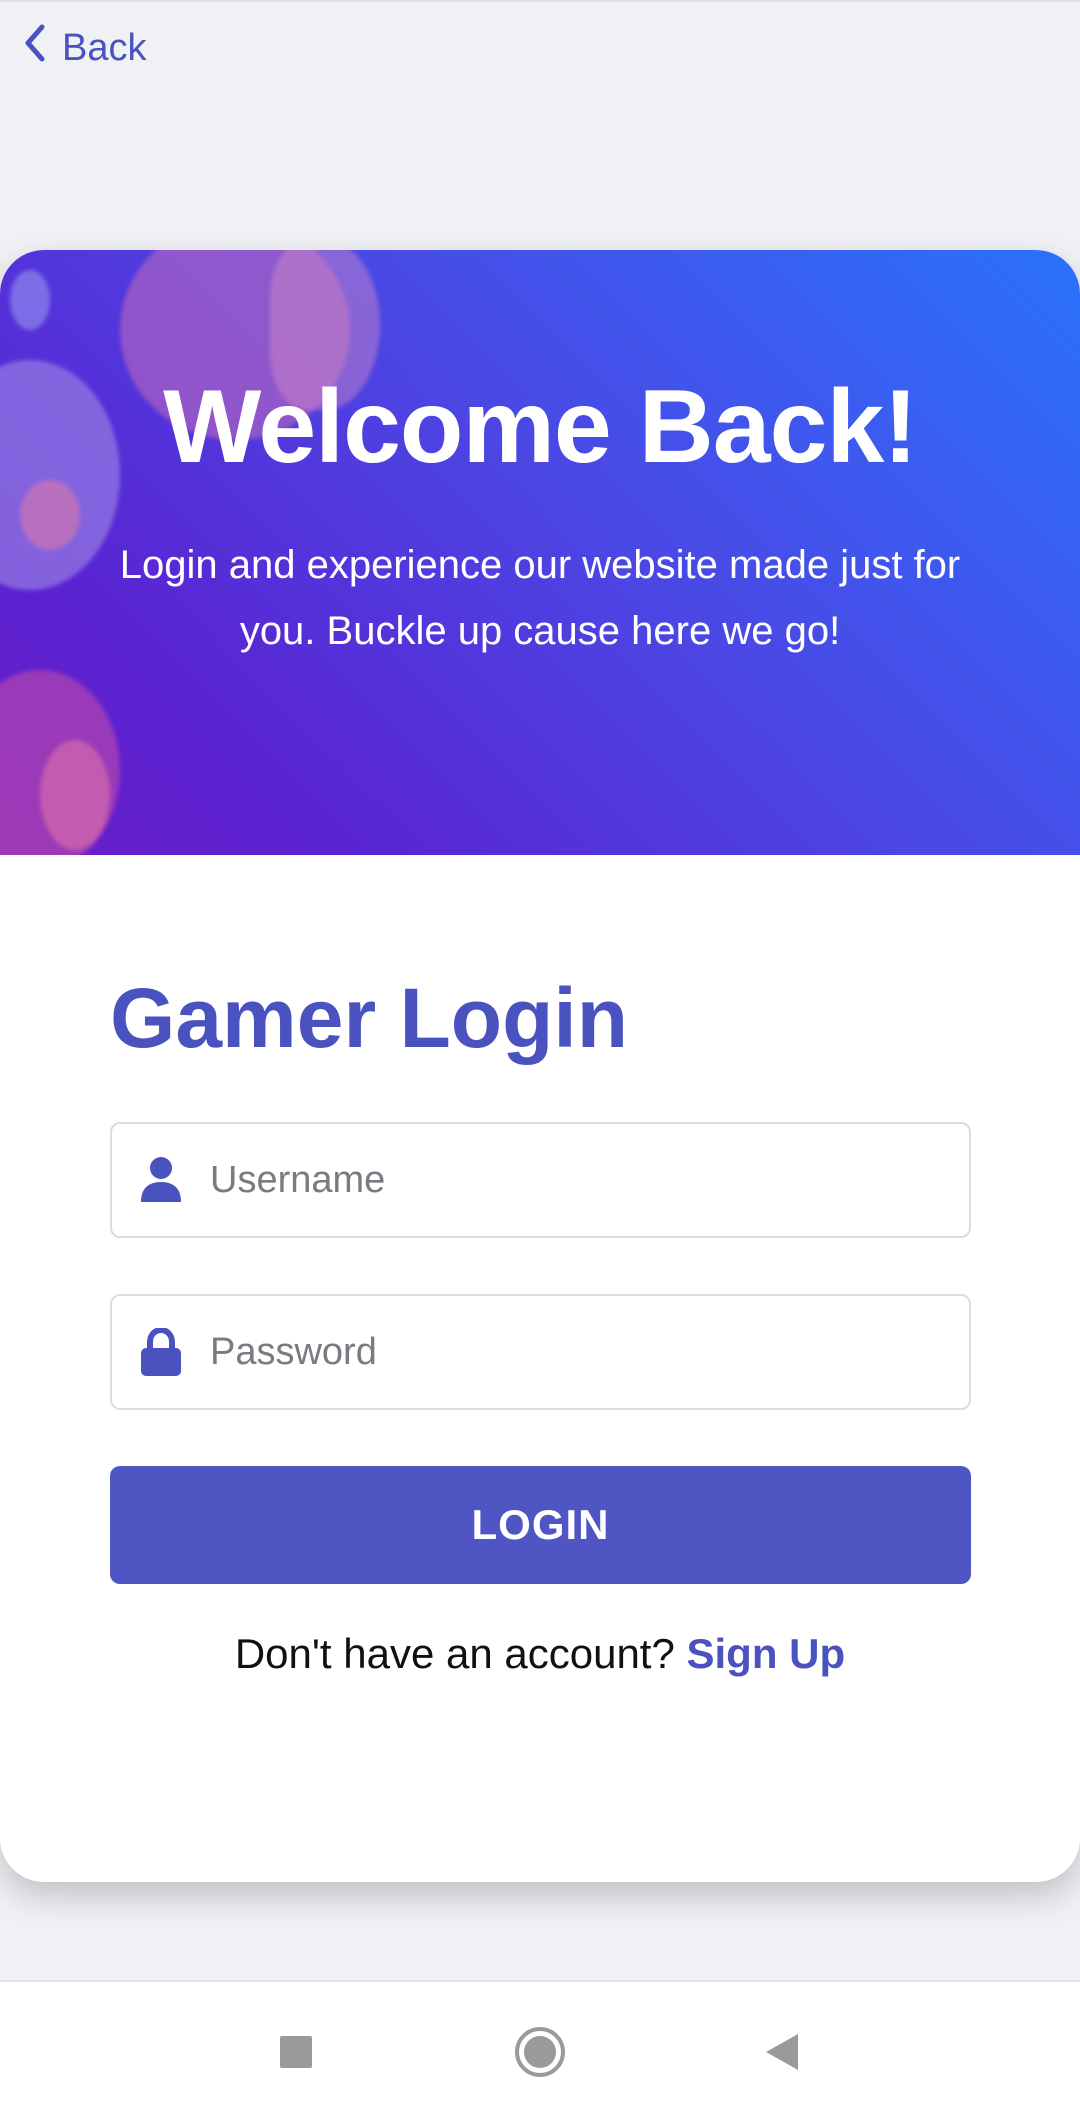 This screenshot has height=2109, width=1080. Describe the element at coordinates (766, 1653) in the screenshot. I see `signup-link: Sign Up` at that location.